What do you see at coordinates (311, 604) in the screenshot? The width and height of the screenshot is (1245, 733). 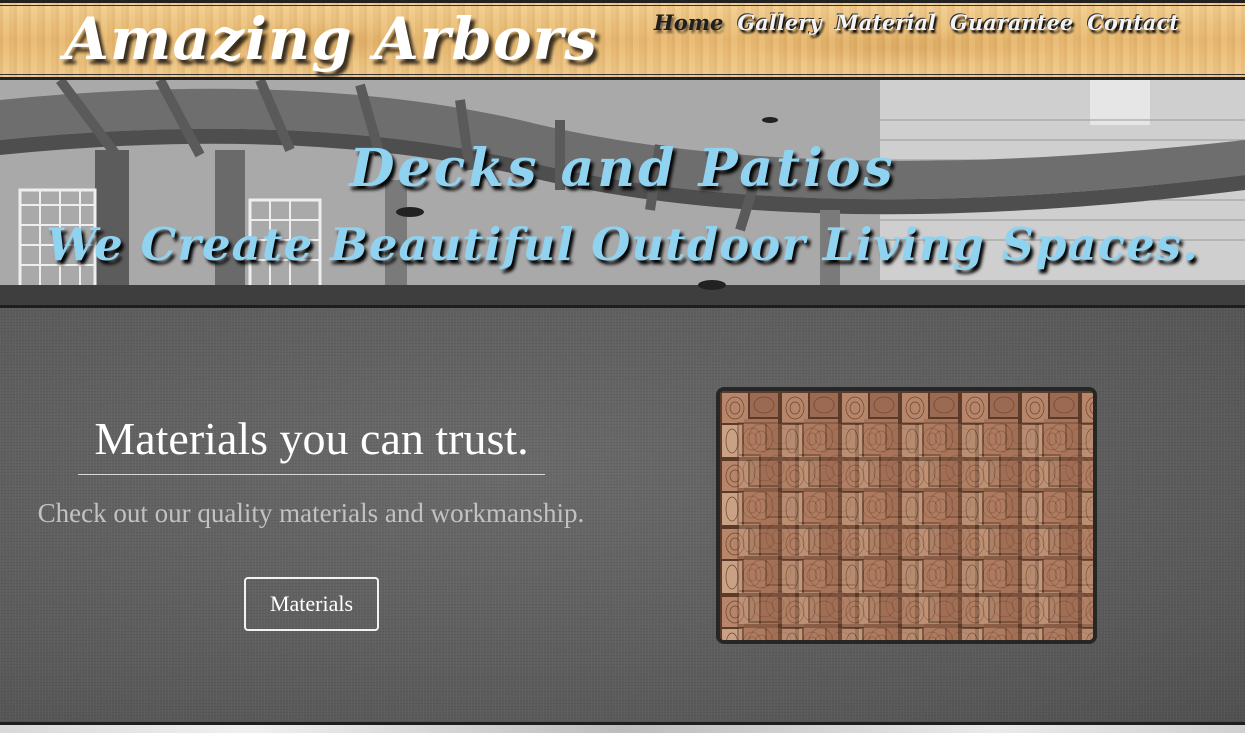 I see `materials-button: Materials` at bounding box center [311, 604].